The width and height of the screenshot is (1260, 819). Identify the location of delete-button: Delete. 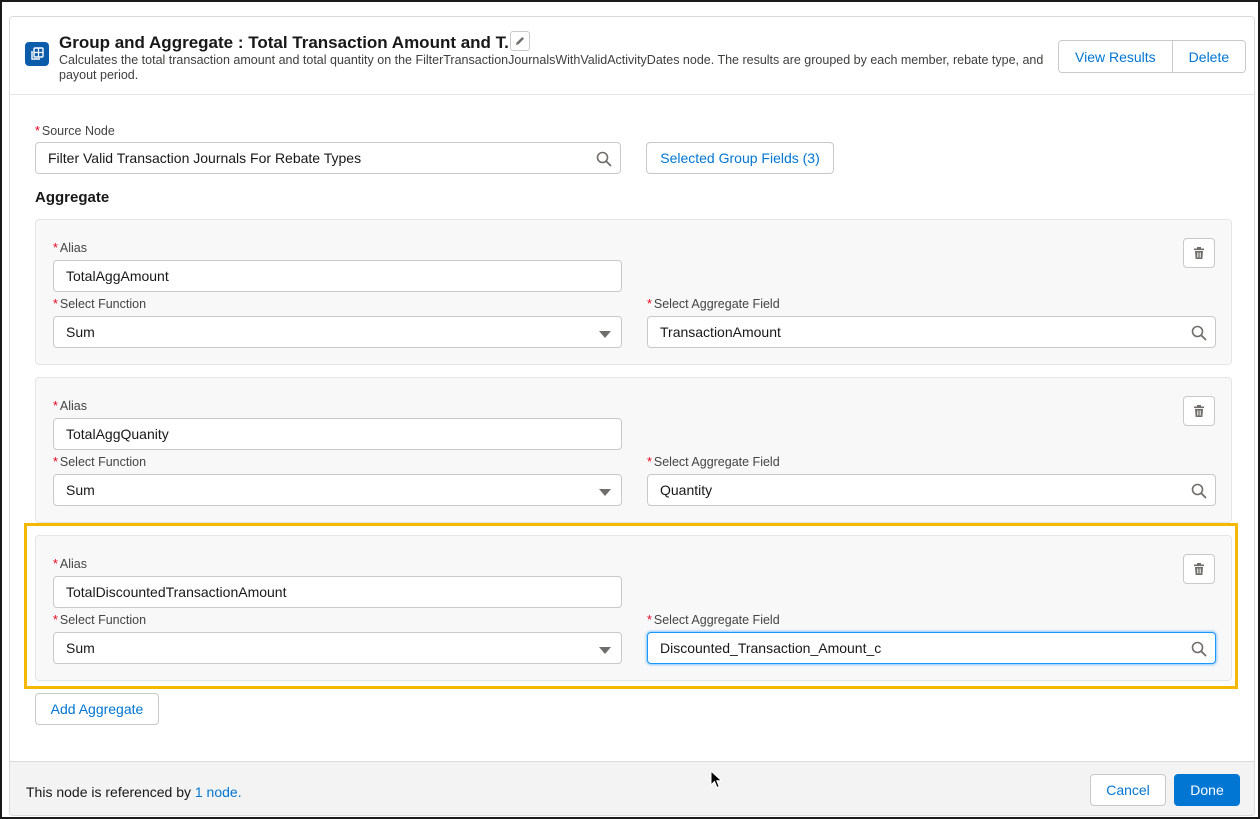
(1208, 56).